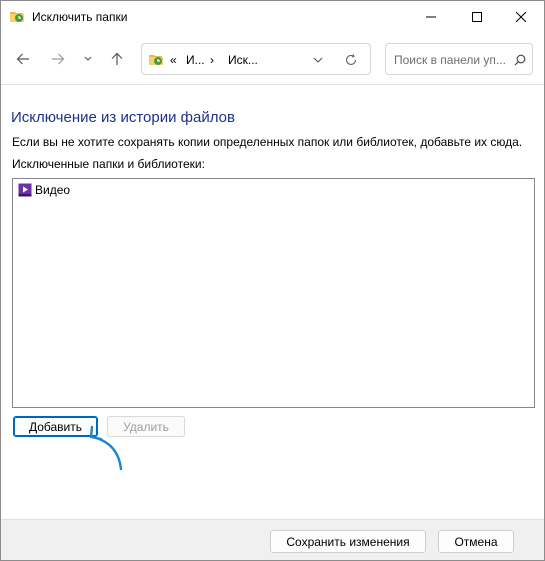 Image resolution: width=545 pixels, height=561 pixels. I want to click on title-bar: Исключить папки, so click(272, 17).